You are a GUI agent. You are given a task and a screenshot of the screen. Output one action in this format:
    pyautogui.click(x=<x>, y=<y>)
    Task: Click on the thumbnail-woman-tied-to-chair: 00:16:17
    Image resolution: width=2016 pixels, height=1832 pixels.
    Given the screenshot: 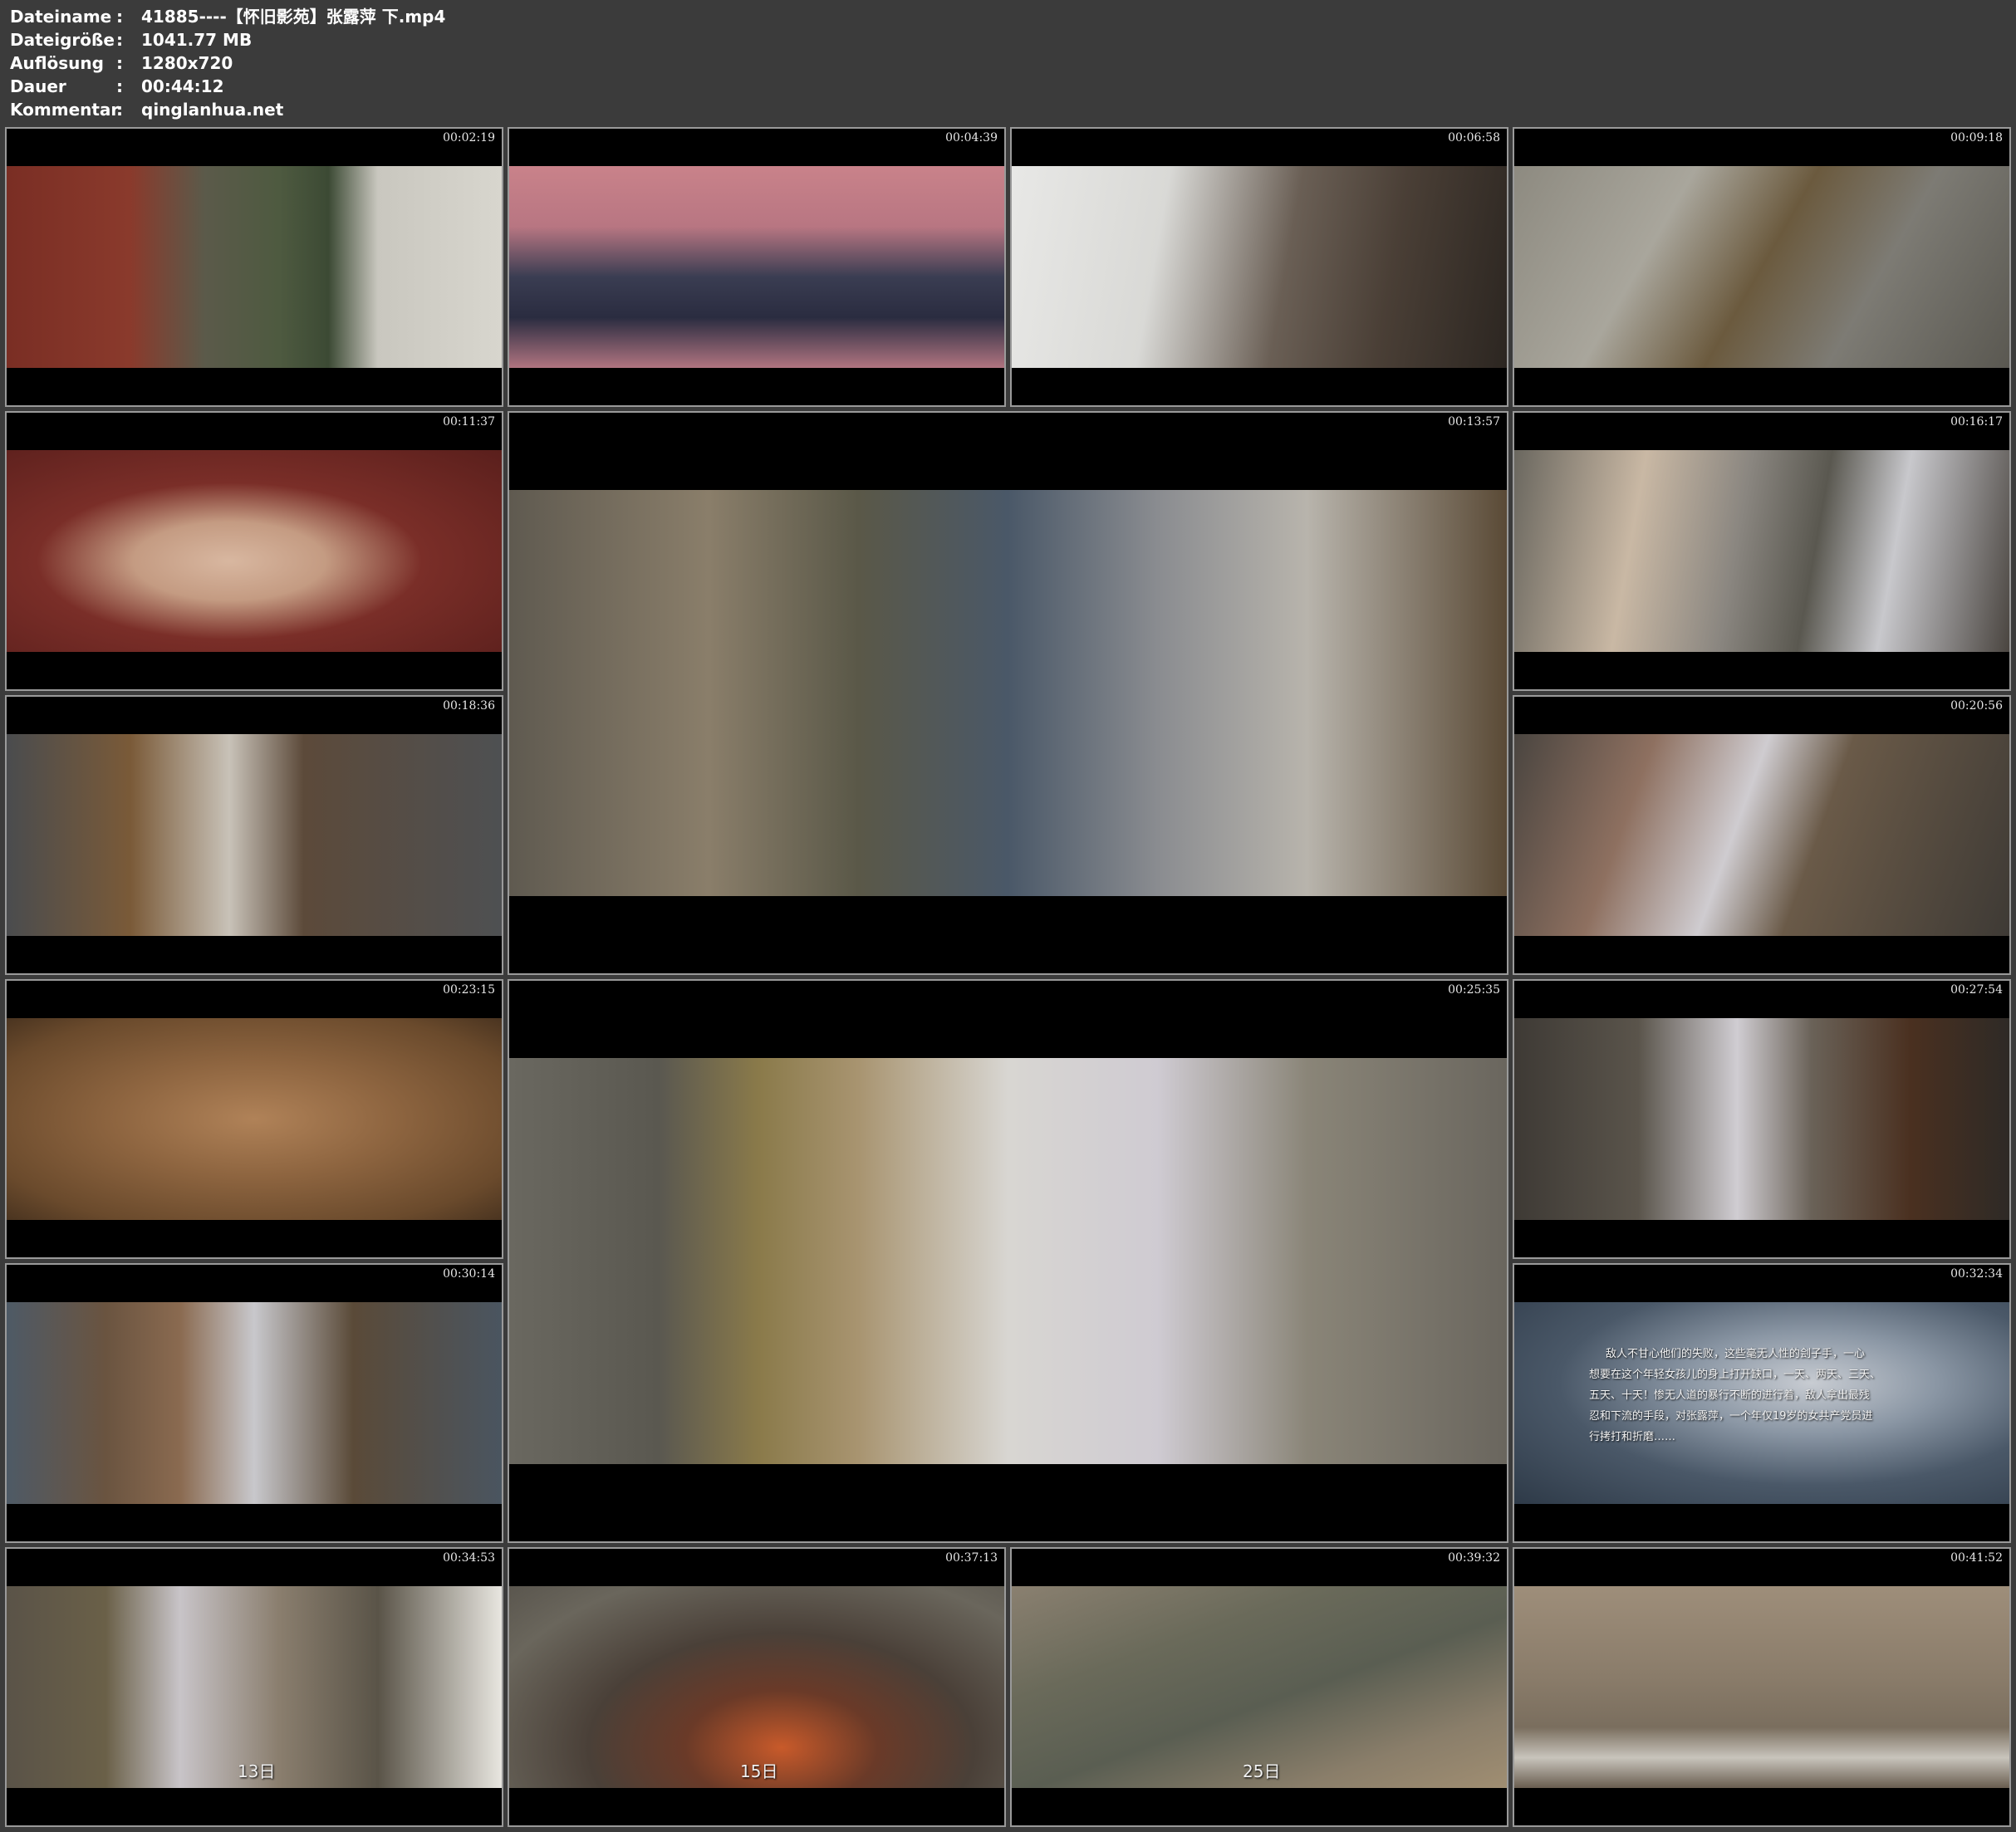 What is the action you would take?
    pyautogui.click(x=1762, y=551)
    